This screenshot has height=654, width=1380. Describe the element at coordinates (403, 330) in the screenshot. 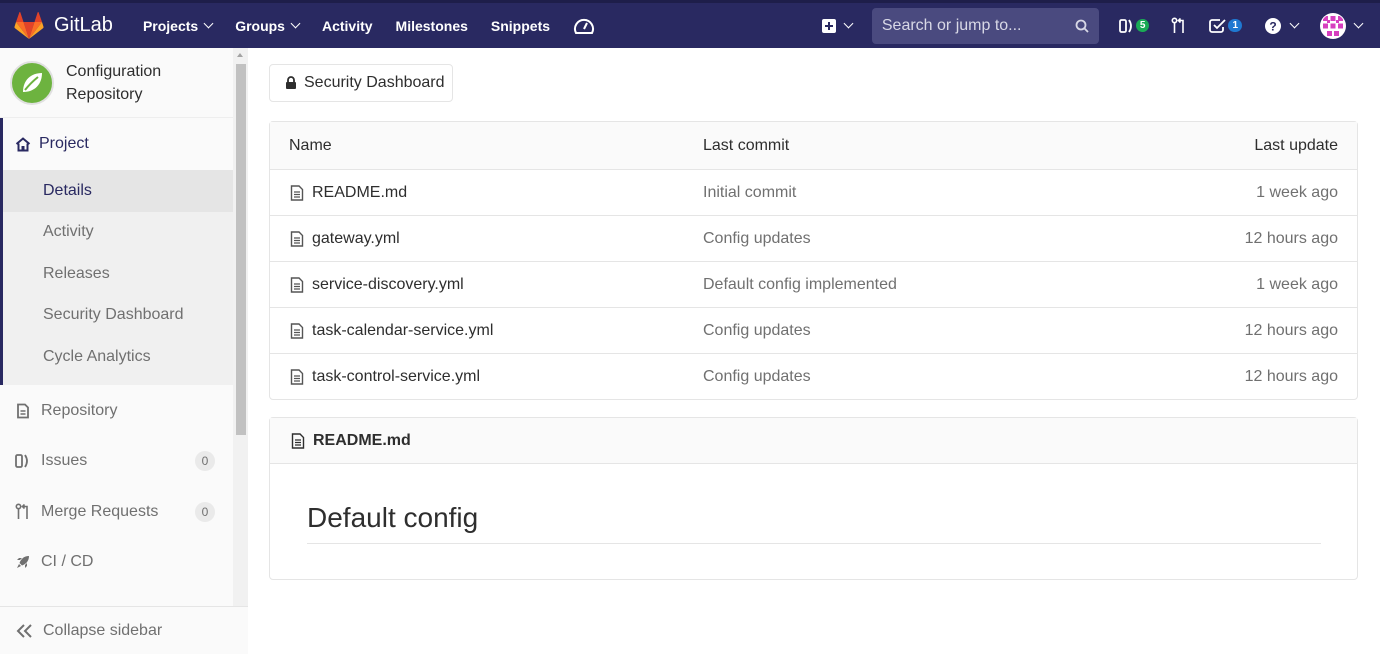

I see `file-name: task-calendar-service.yml` at that location.